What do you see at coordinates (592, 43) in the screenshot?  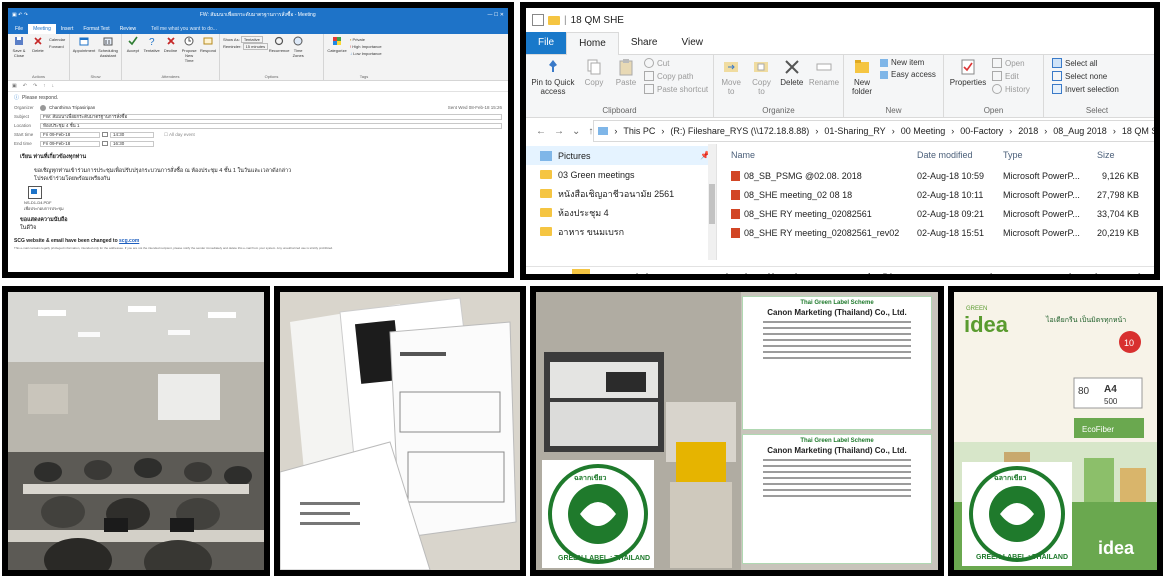 I see `tab-home: Home` at bounding box center [592, 43].